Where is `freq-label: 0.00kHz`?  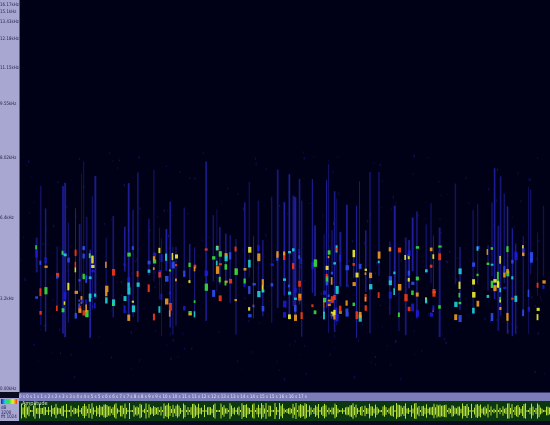 freq-label: 0.00kHz is located at coordinates (8, 388).